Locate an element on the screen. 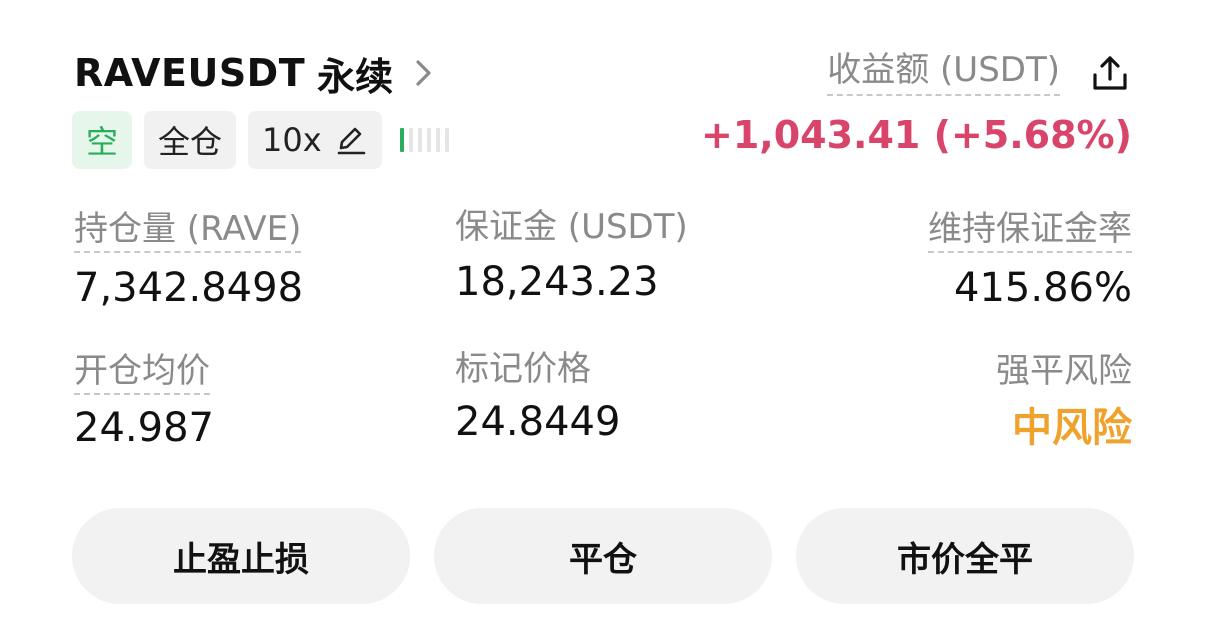 The image size is (1206, 633). leverage-button: 10x is located at coordinates (315, 140).